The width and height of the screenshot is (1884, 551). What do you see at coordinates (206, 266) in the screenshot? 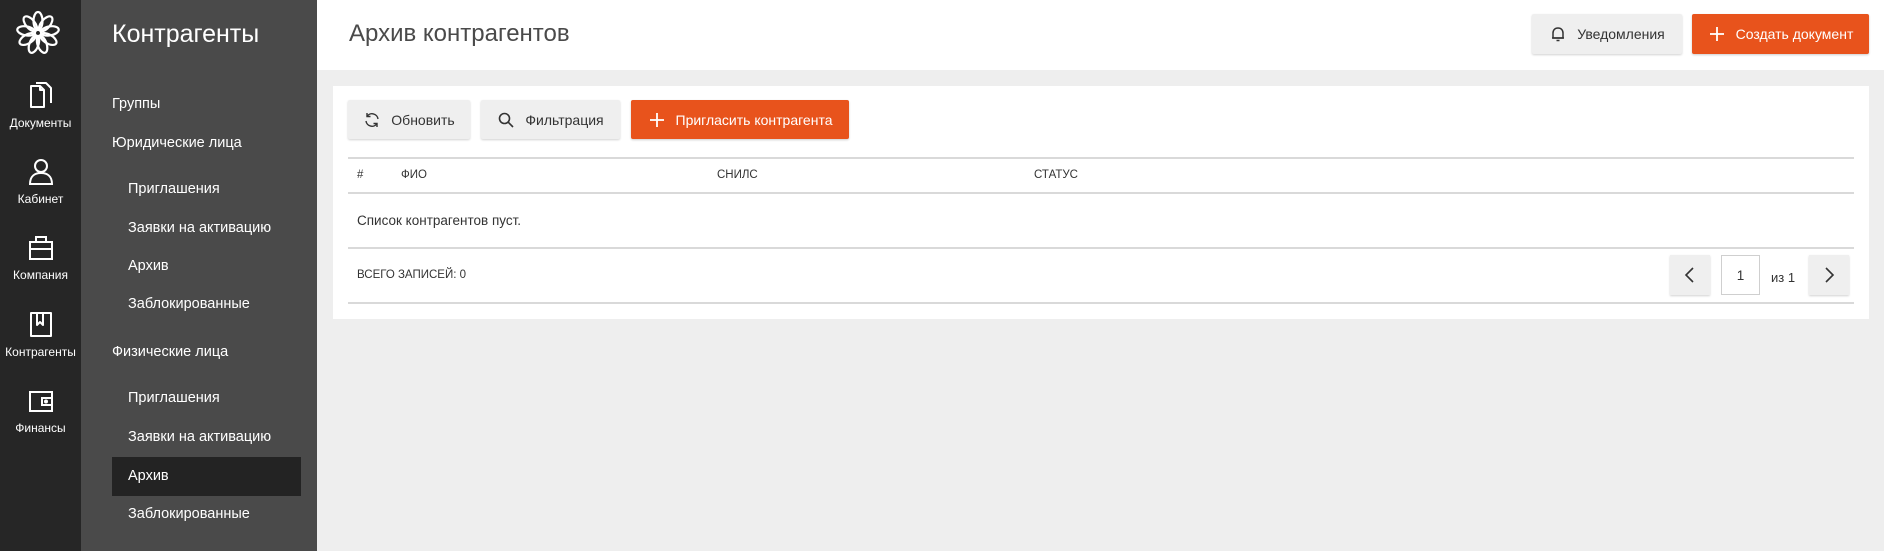
I see `sidebar-item-legal-archive: Архив` at bounding box center [206, 266].